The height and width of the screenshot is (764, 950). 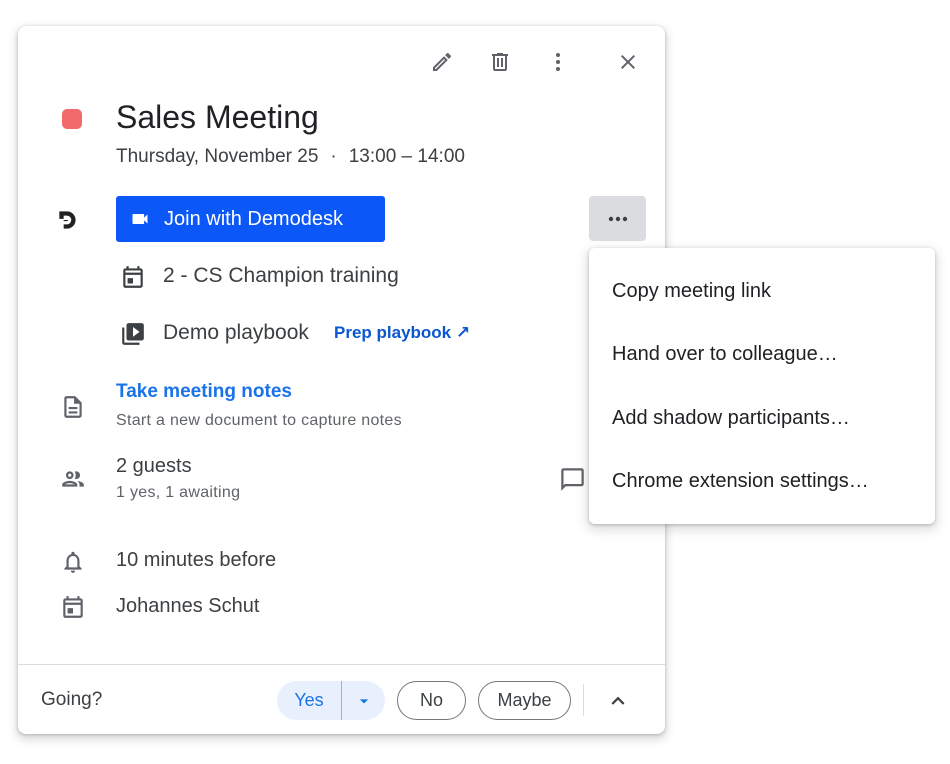 I want to click on caret-down-icon, so click(x=363, y=700).